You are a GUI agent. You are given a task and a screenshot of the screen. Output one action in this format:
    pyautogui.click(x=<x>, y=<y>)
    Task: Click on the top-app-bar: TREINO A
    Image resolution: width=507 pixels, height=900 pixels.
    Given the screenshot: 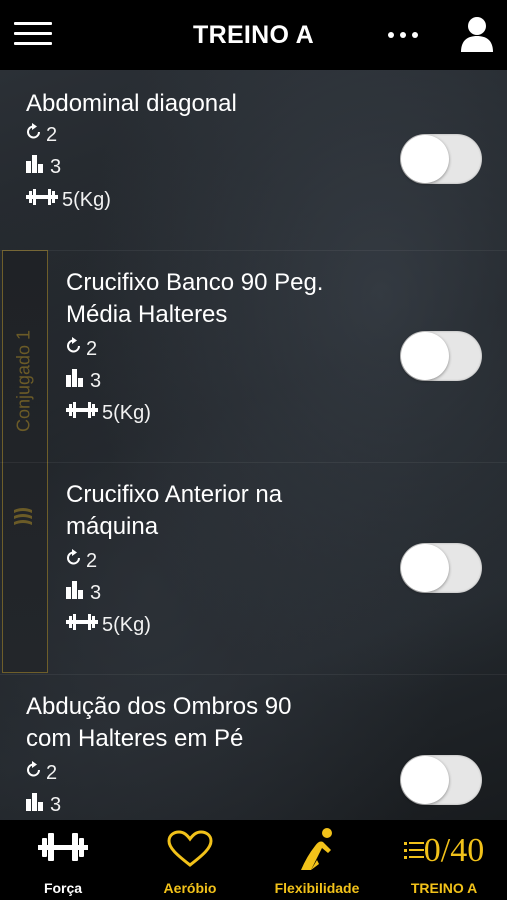 What is the action you would take?
    pyautogui.click(x=253, y=35)
    